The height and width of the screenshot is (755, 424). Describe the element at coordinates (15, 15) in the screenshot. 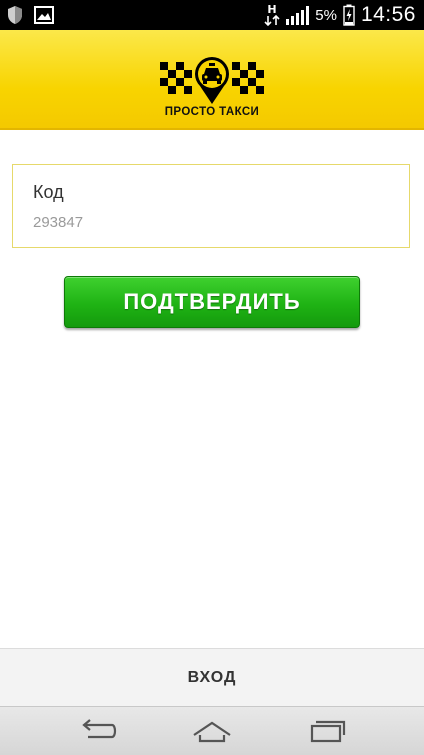

I see `shield-icon` at that location.